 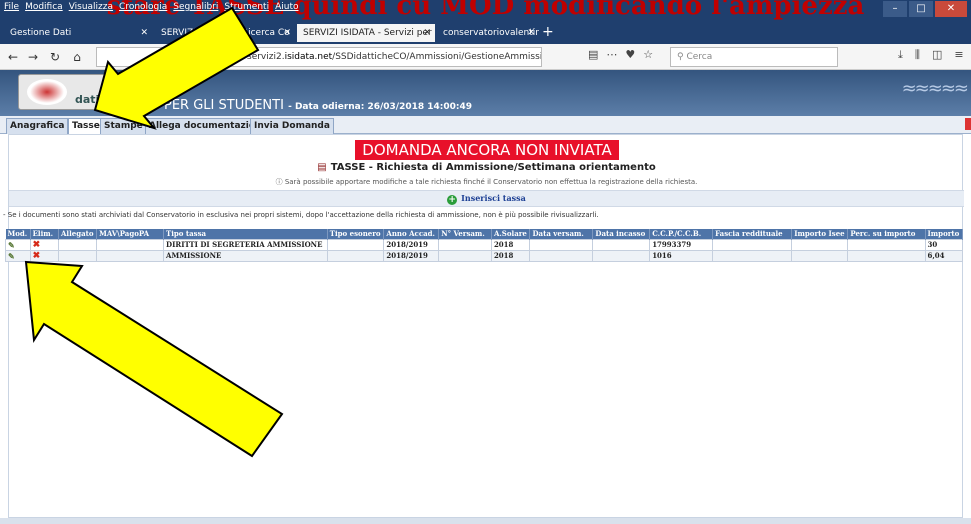 What do you see at coordinates (176, 68) in the screenshot?
I see `arrow-to-tasse-tab` at bounding box center [176, 68].